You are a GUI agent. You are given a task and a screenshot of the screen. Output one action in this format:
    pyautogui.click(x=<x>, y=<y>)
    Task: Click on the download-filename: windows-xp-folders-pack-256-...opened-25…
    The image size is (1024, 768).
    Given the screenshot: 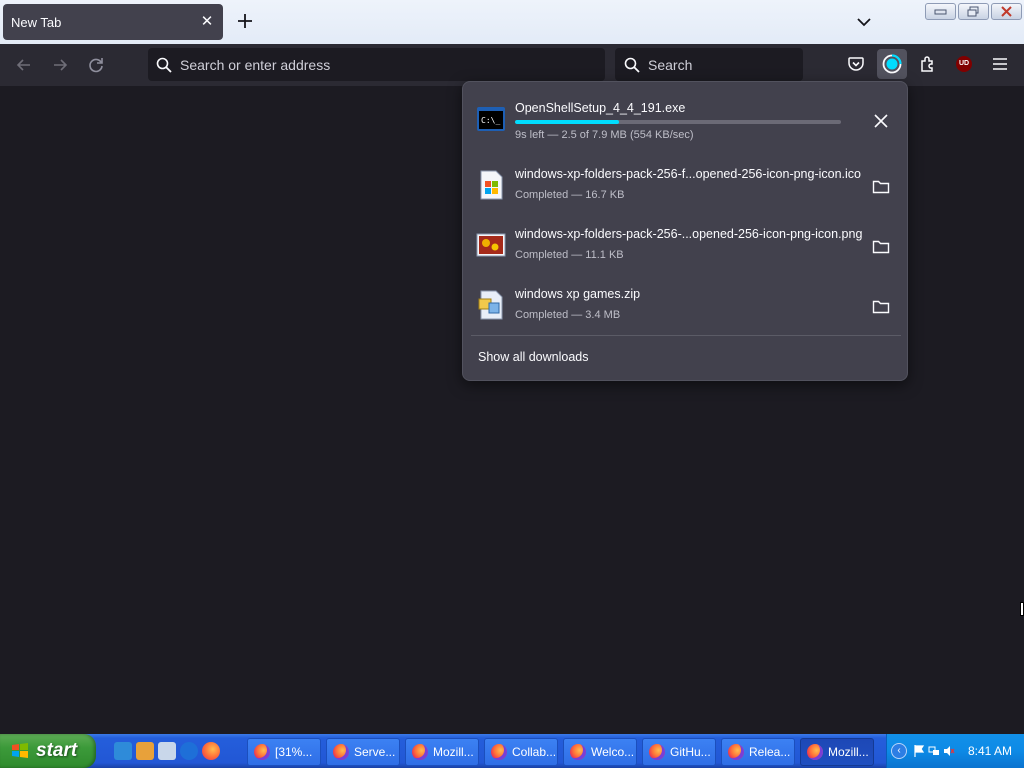 What is the action you would take?
    pyautogui.click(x=689, y=234)
    